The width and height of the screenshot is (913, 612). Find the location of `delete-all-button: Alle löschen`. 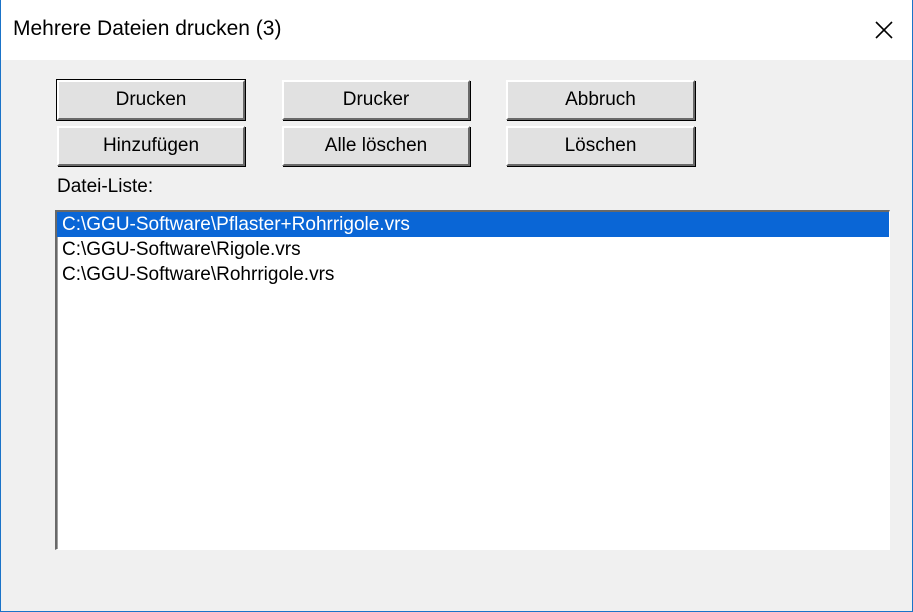

delete-all-button: Alle löschen is located at coordinates (376, 146).